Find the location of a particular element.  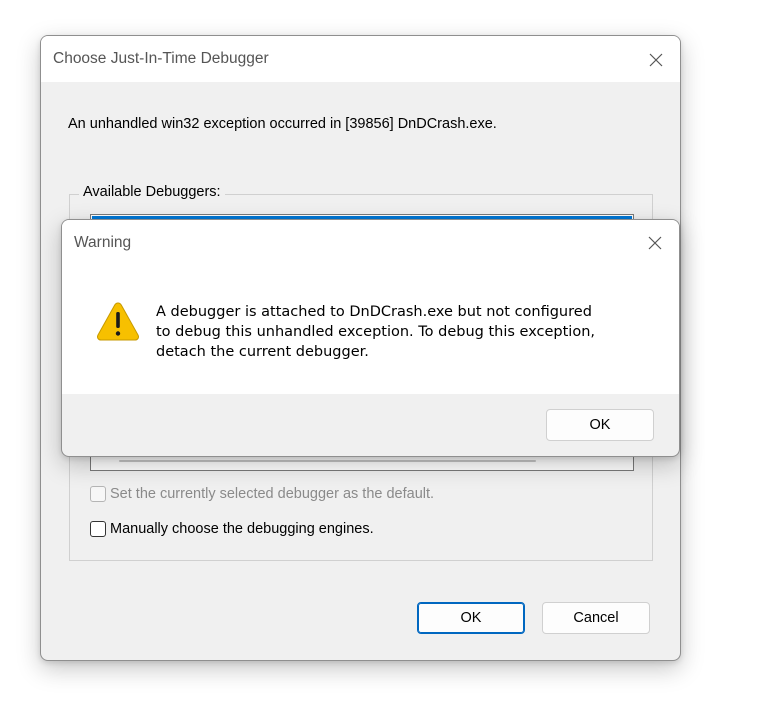

jit-ok-button: OK is located at coordinates (471, 618).